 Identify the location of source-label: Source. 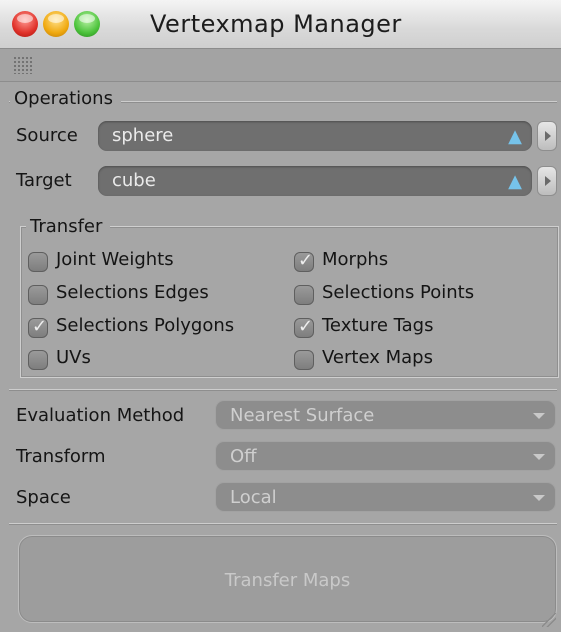
(47, 135).